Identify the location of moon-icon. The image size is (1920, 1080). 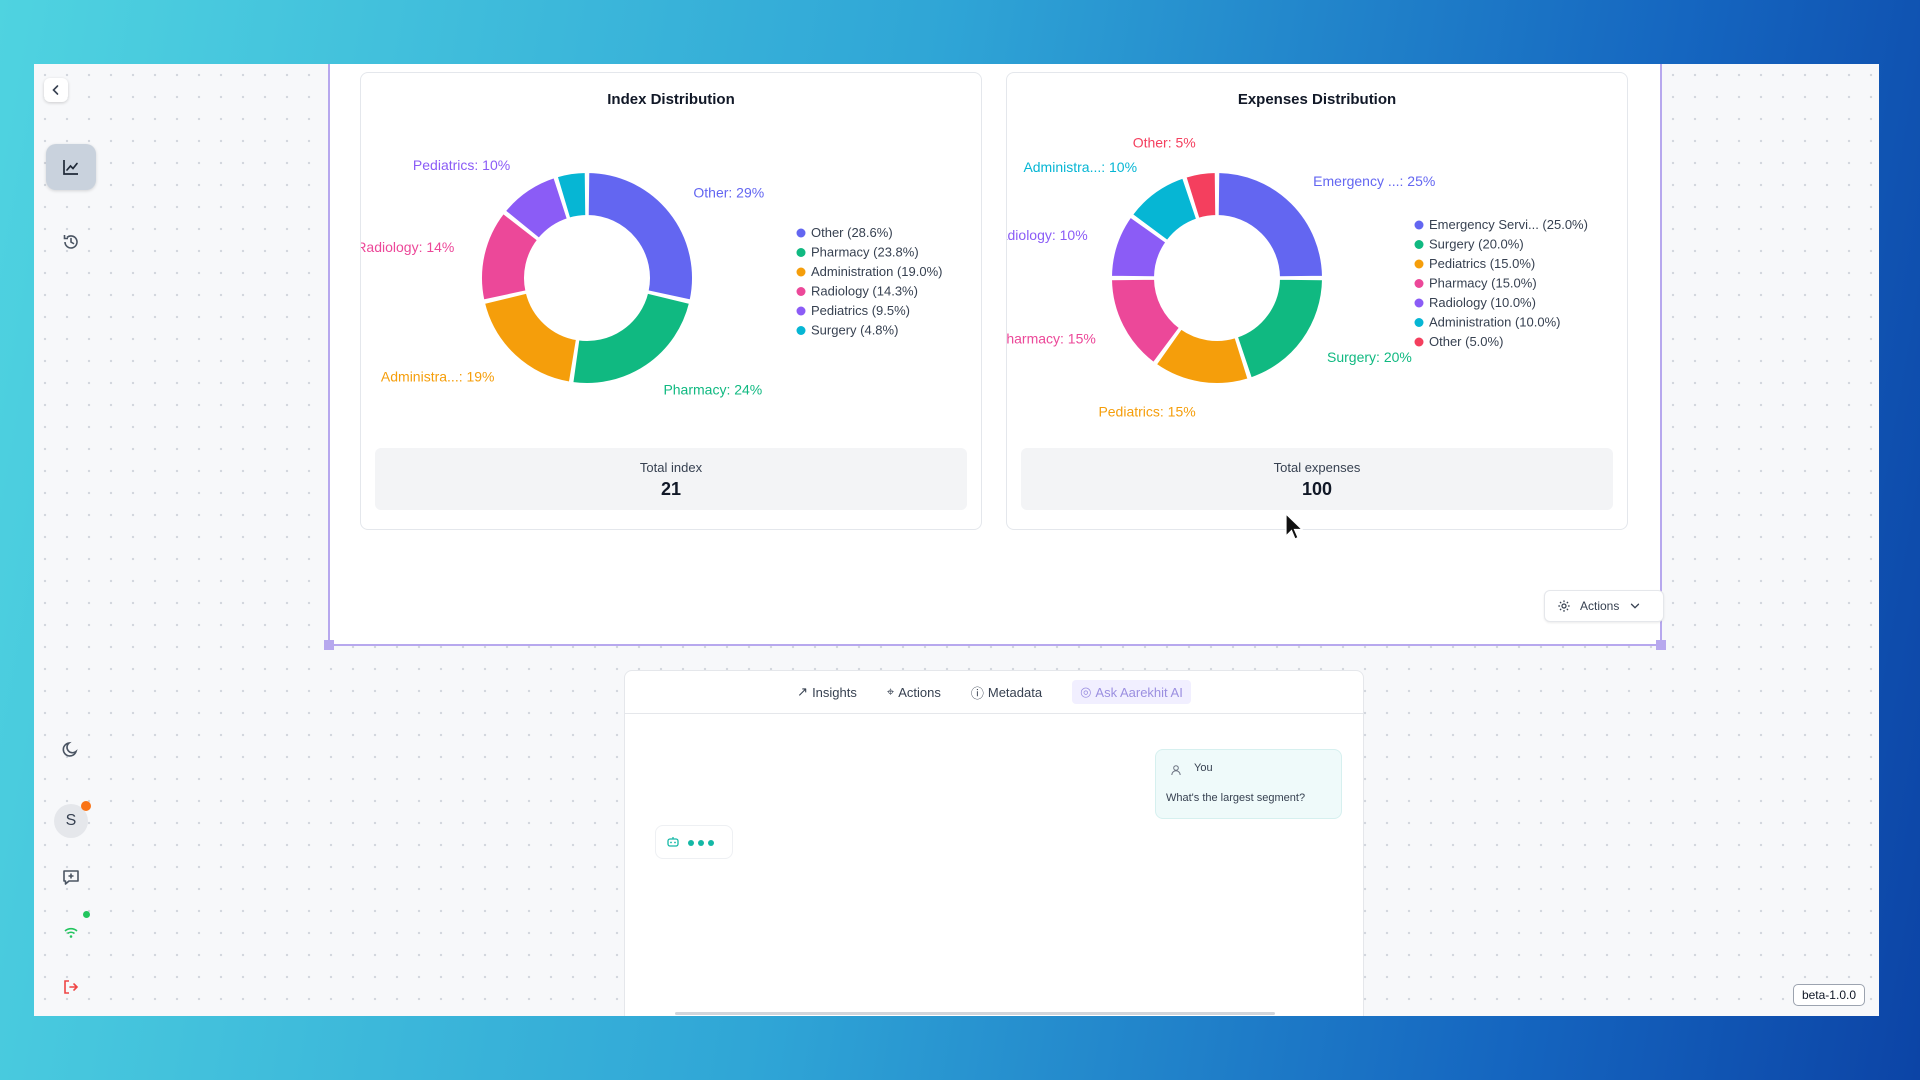
(70, 749).